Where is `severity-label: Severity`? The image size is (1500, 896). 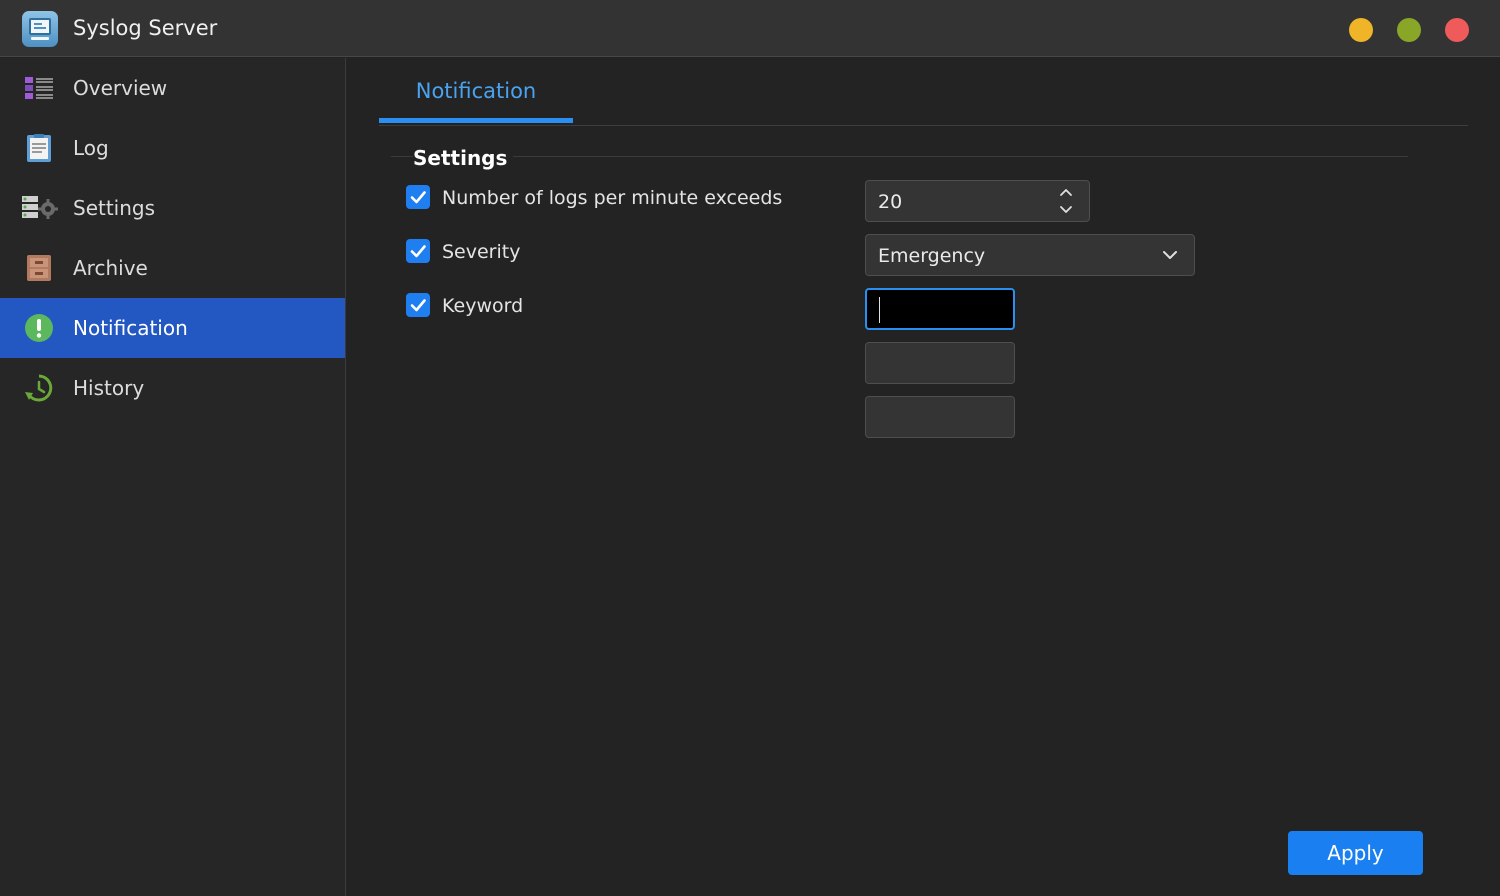
severity-label: Severity is located at coordinates (481, 252).